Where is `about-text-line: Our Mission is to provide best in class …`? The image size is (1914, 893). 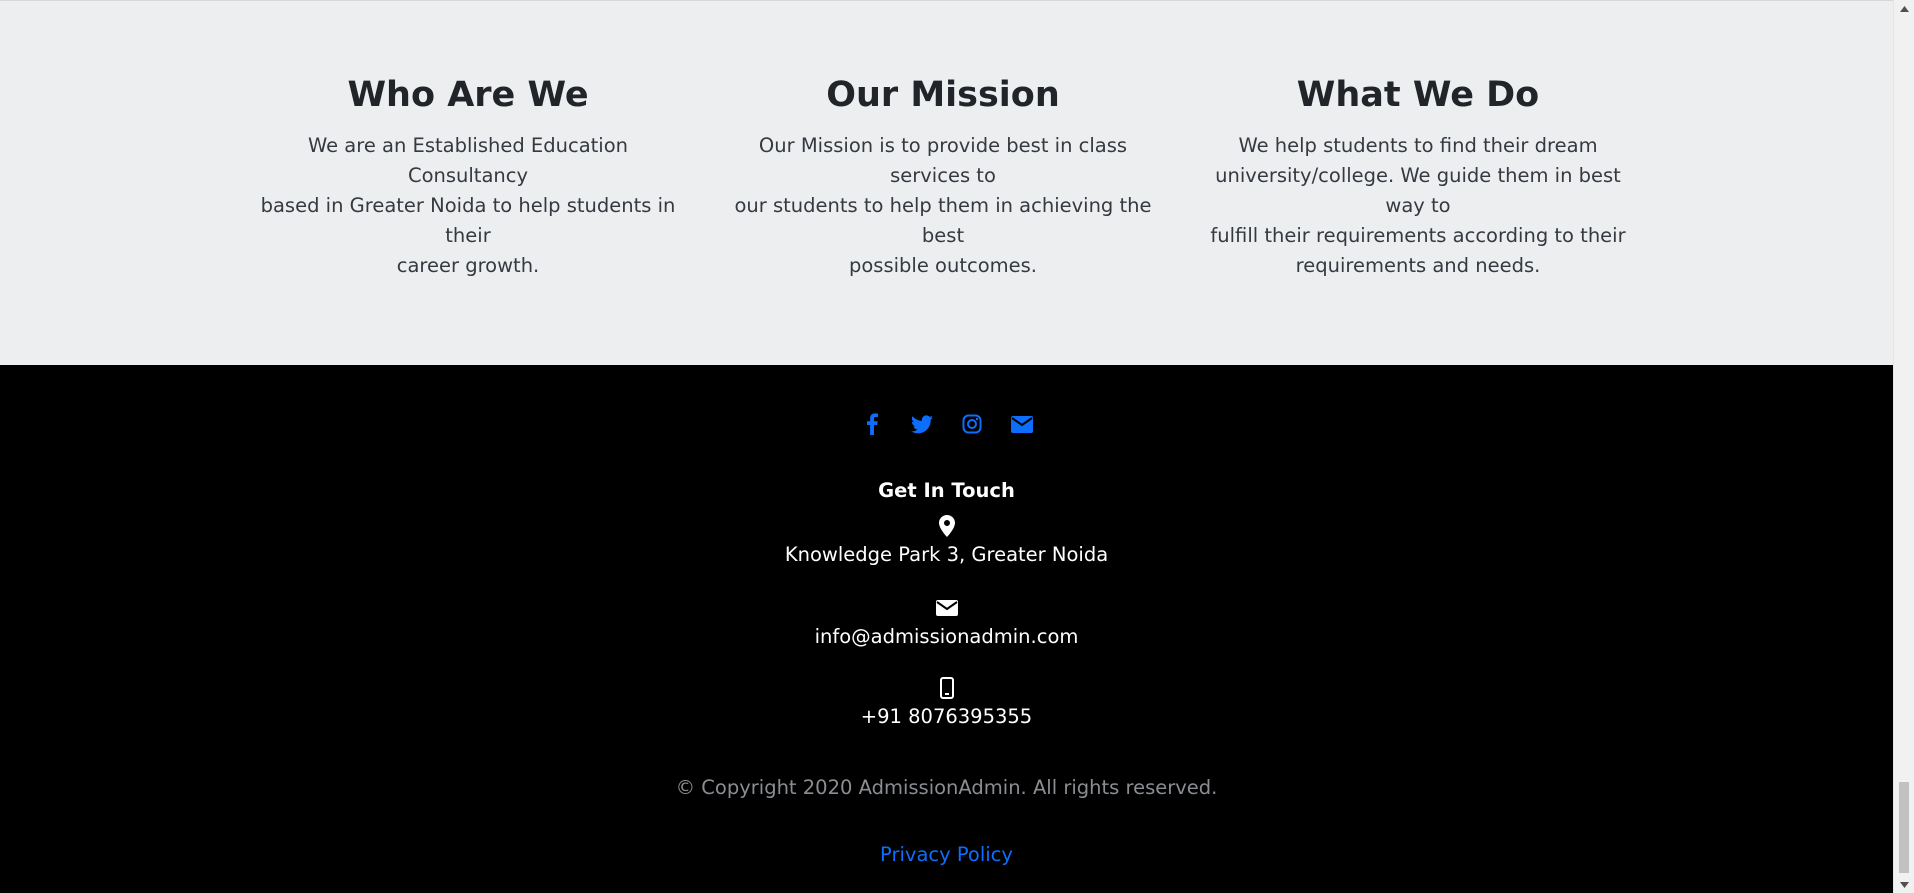
about-text-line: Our Mission is to provide best in class … is located at coordinates (943, 160).